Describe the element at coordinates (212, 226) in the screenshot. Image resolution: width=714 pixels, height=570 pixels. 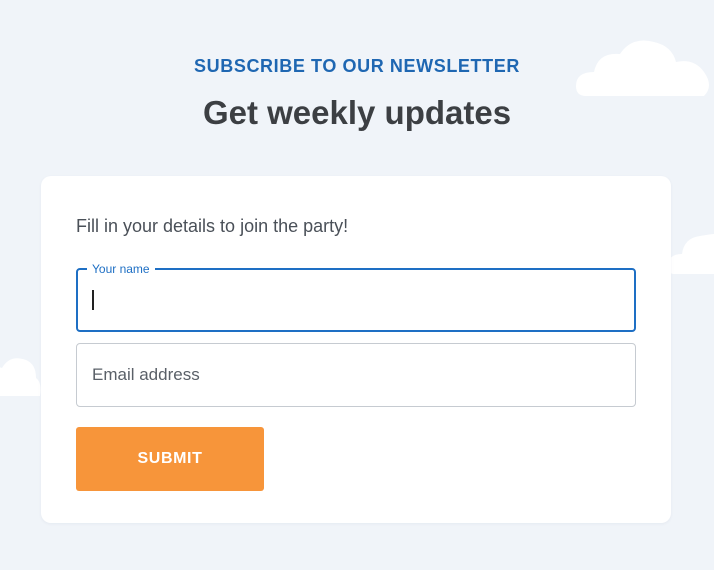
I see `form-intro-text: Fill in your details to join the party!` at that location.